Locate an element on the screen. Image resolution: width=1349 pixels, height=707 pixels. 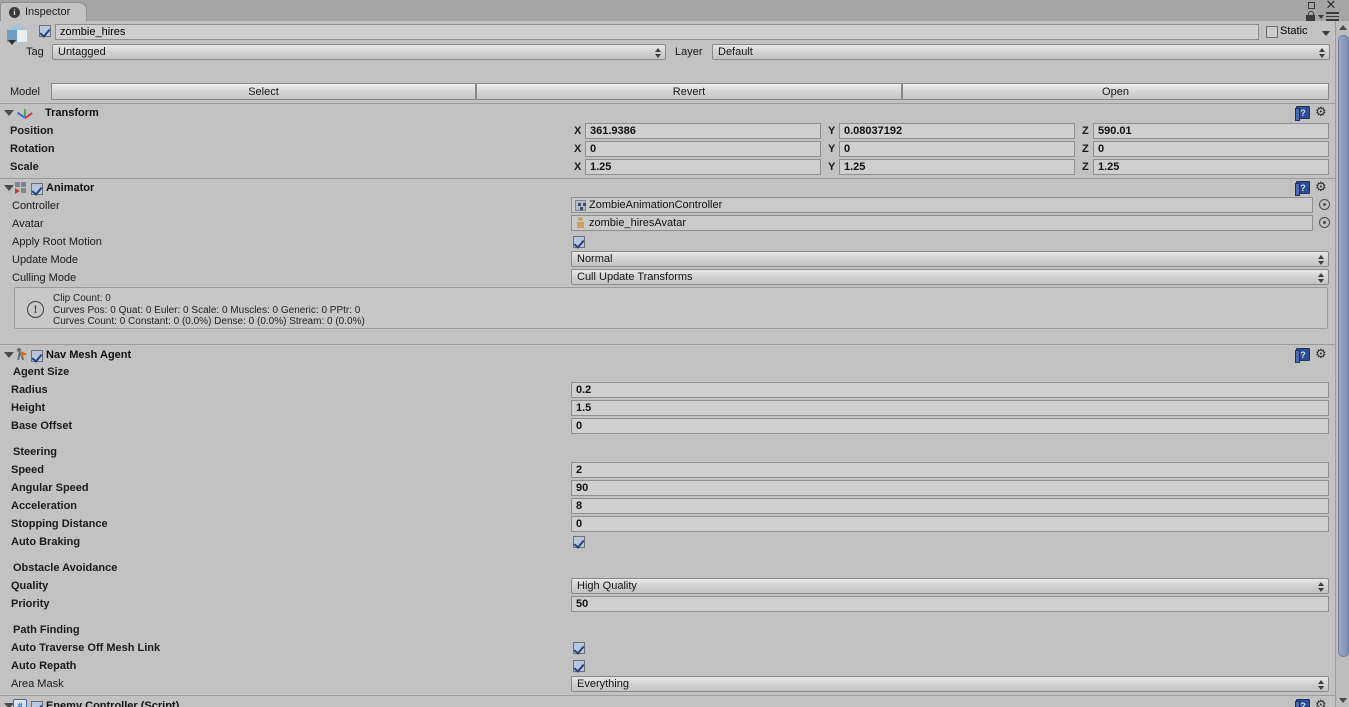
static-checkbox is located at coordinates (1272, 33).